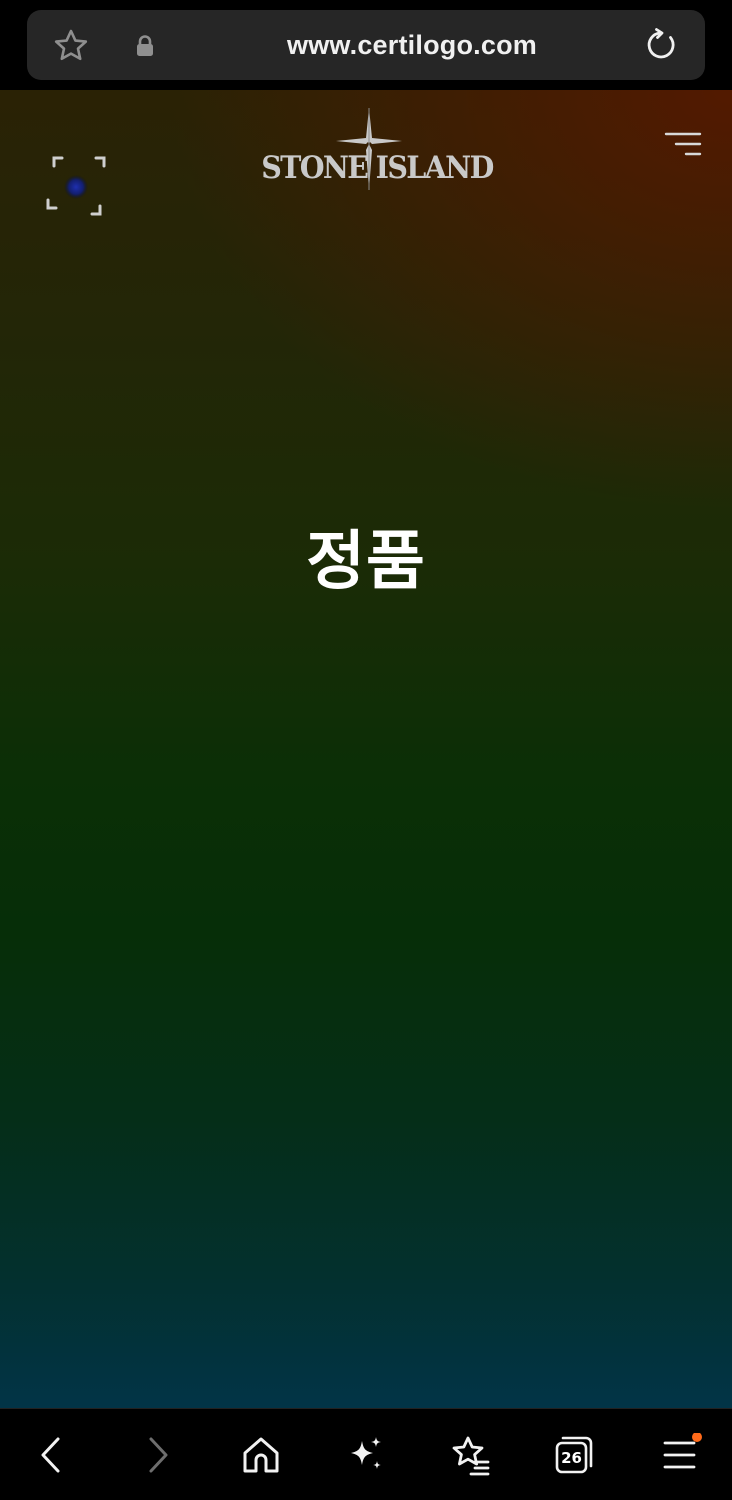  Describe the element at coordinates (51, 1455) in the screenshot. I see `chevron-left-icon` at that location.